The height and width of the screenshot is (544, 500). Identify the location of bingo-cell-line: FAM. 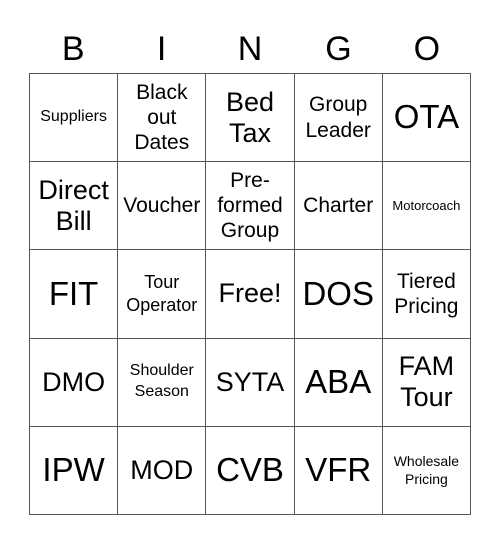
(426, 366).